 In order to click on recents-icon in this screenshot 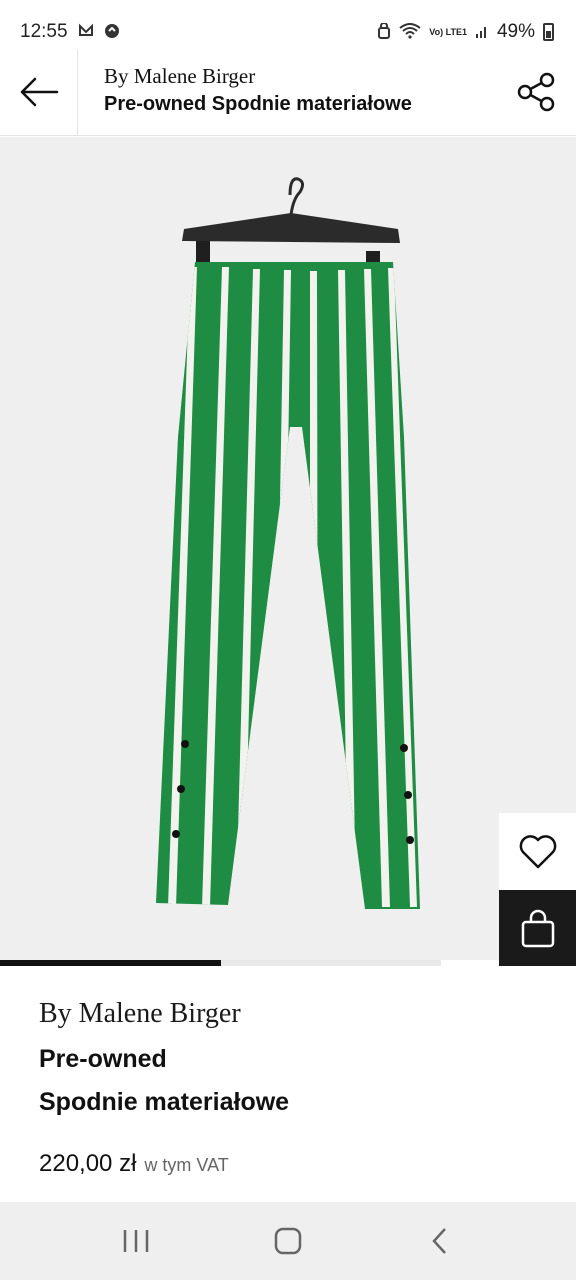, I will do `click(136, 1241)`.